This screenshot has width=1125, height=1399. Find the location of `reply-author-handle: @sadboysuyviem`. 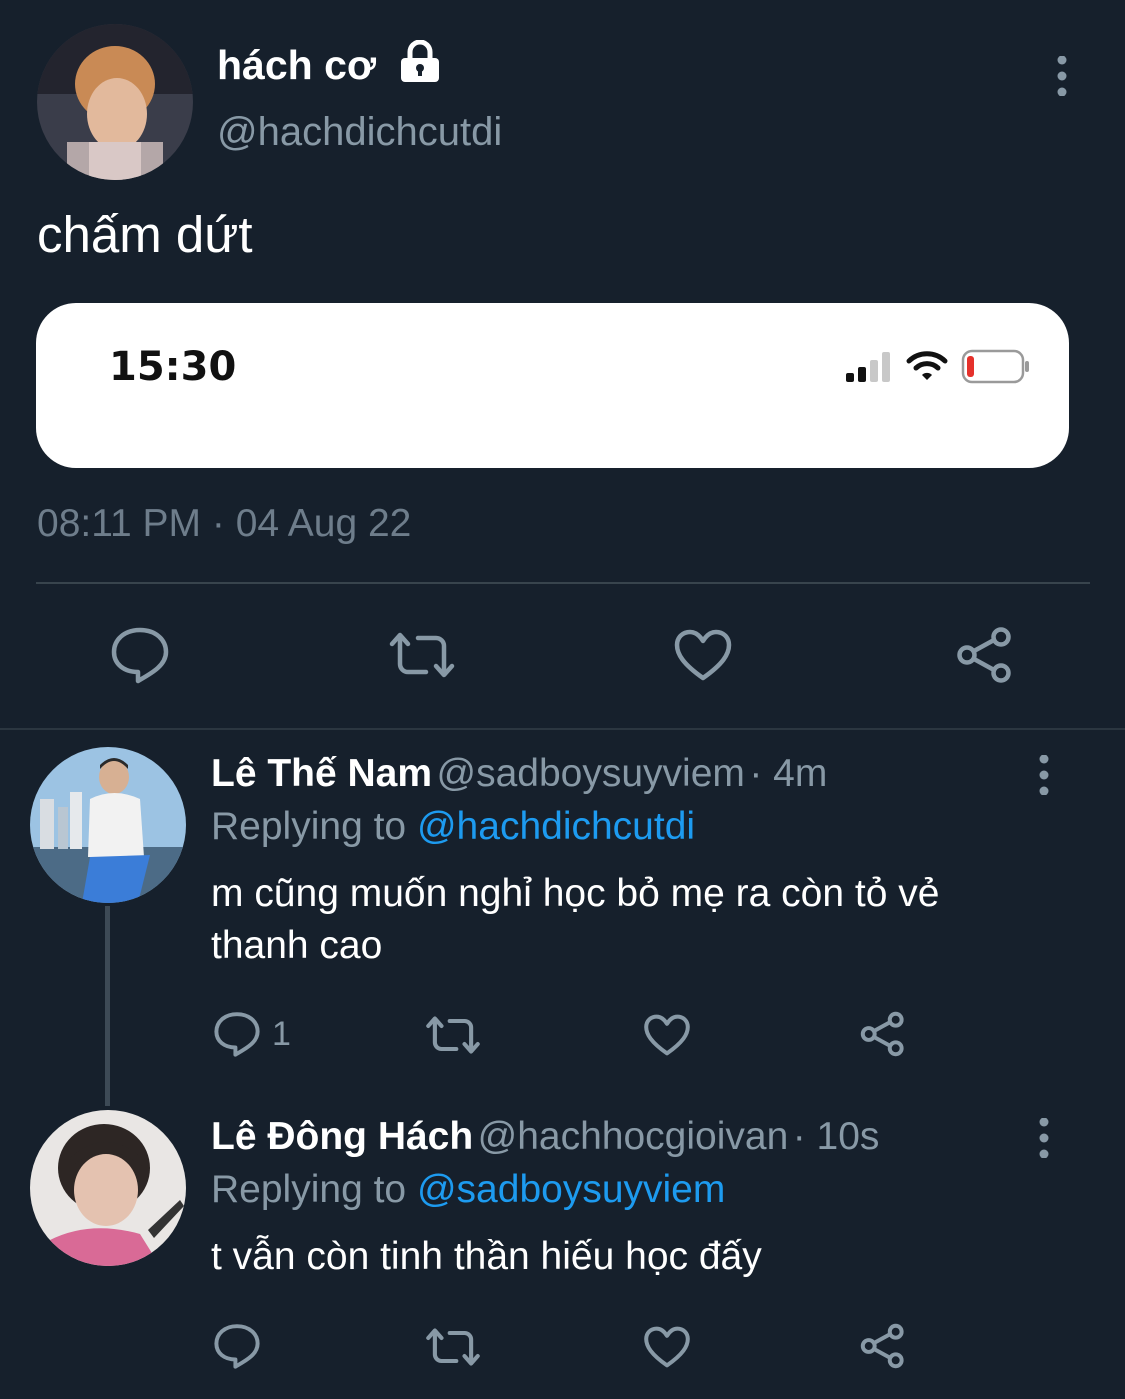

reply-author-handle: @sadboysuyviem is located at coordinates (591, 773).